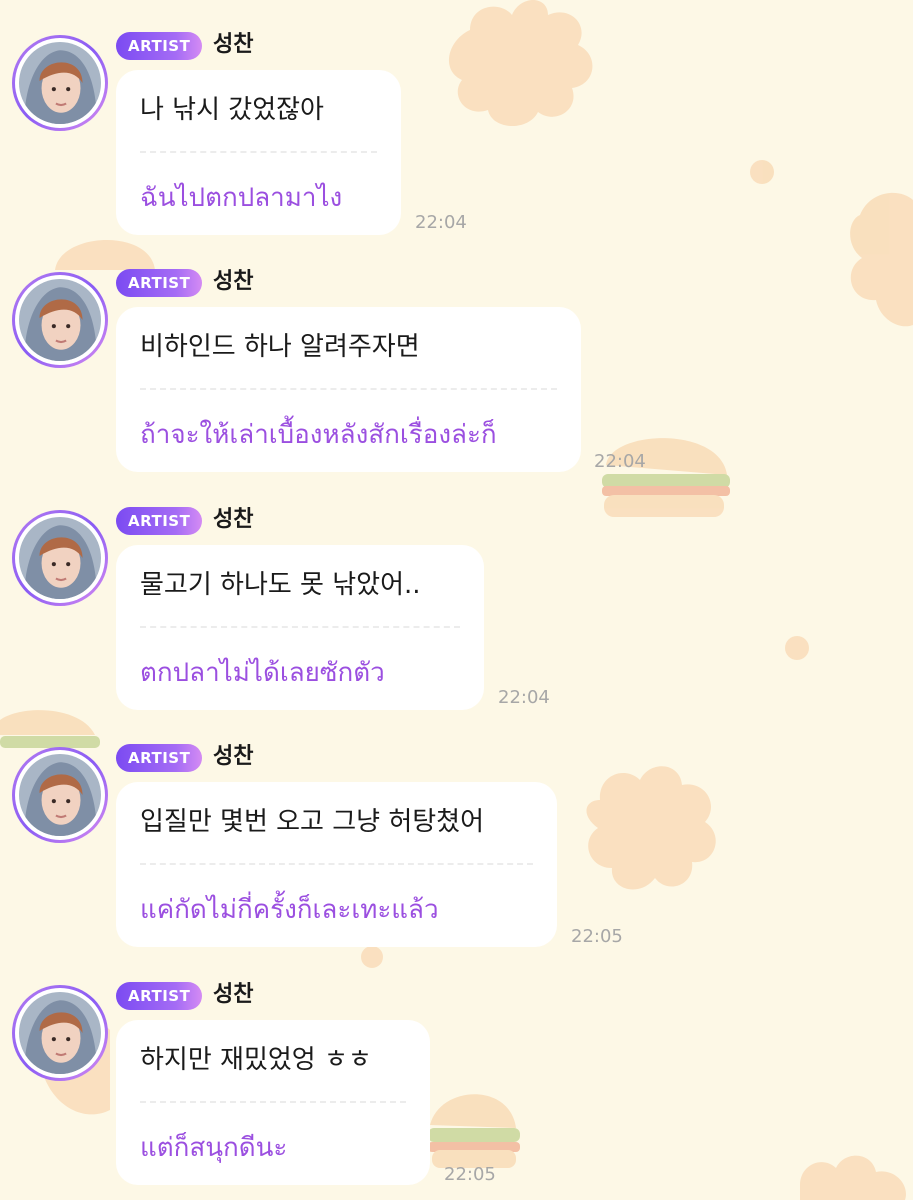  What do you see at coordinates (280, 585) in the screenshot?
I see `message-text: 물고기 하나도 못 낚았어..` at bounding box center [280, 585].